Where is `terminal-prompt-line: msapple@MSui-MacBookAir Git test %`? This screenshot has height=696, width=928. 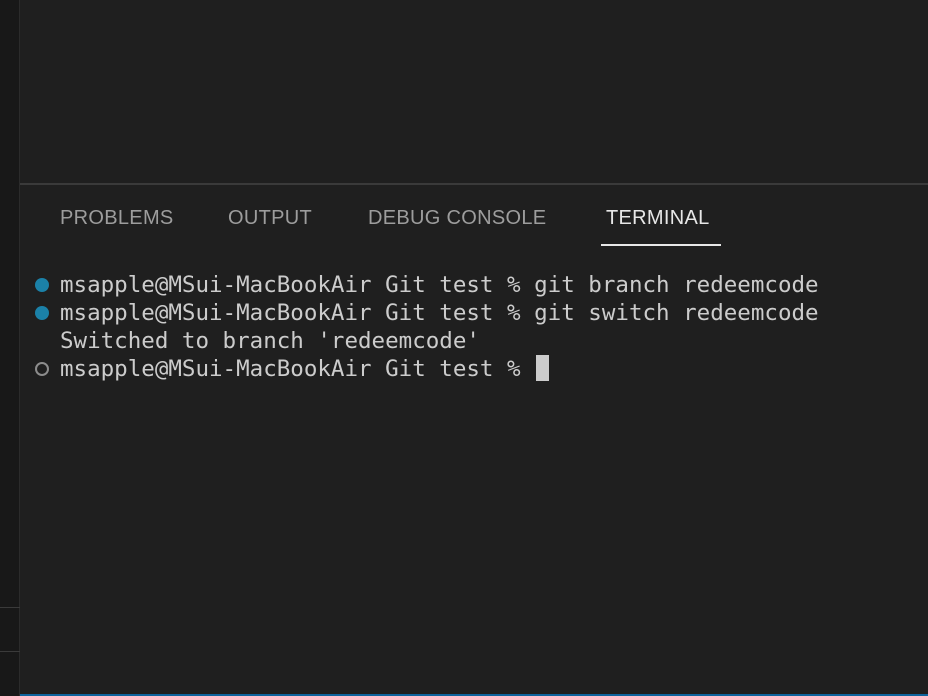 terminal-prompt-line: msapple@MSui-MacBookAir Git test % is located at coordinates (305, 369).